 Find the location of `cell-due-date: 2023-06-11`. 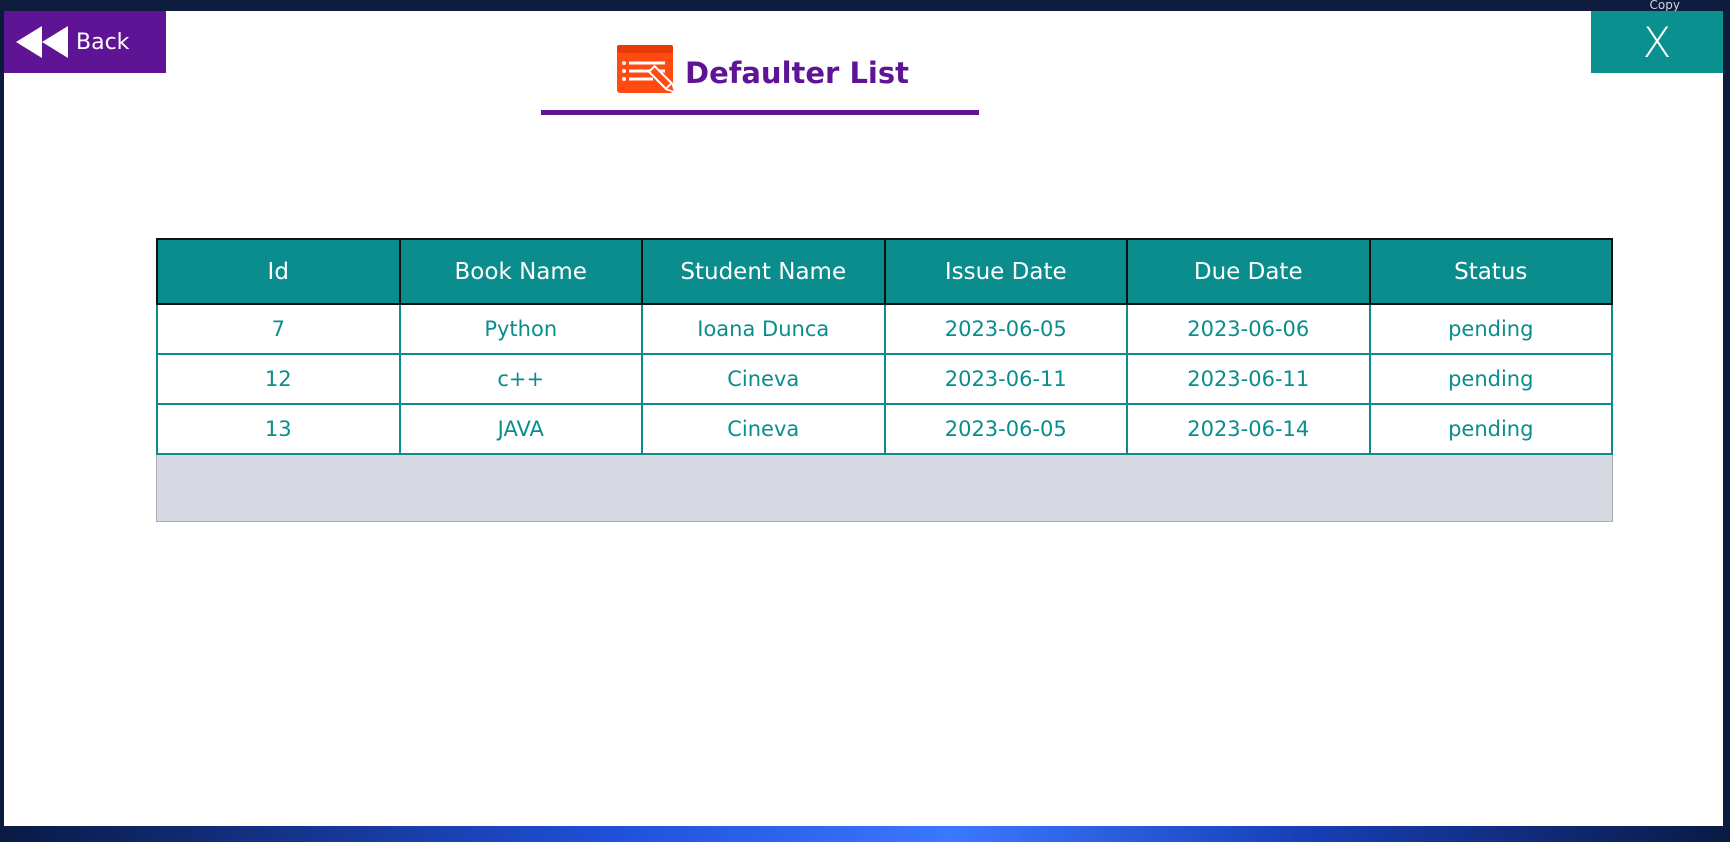

cell-due-date: 2023-06-11 is located at coordinates (1248, 379).